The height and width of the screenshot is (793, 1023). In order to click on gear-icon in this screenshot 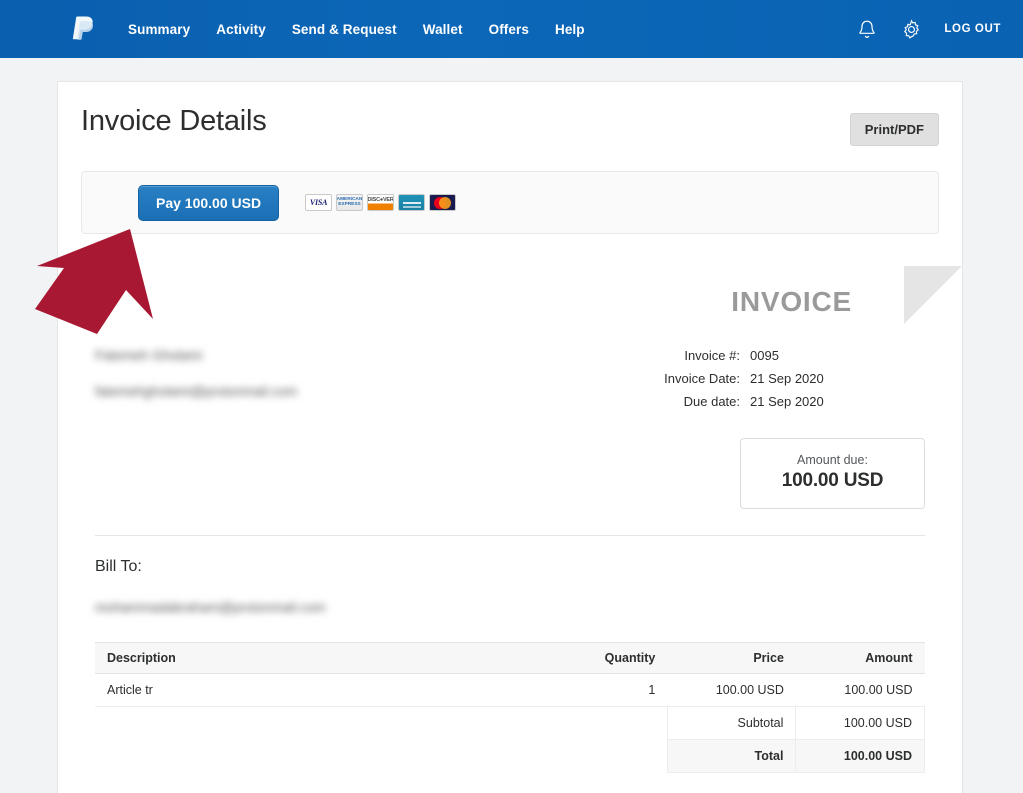, I will do `click(911, 29)`.